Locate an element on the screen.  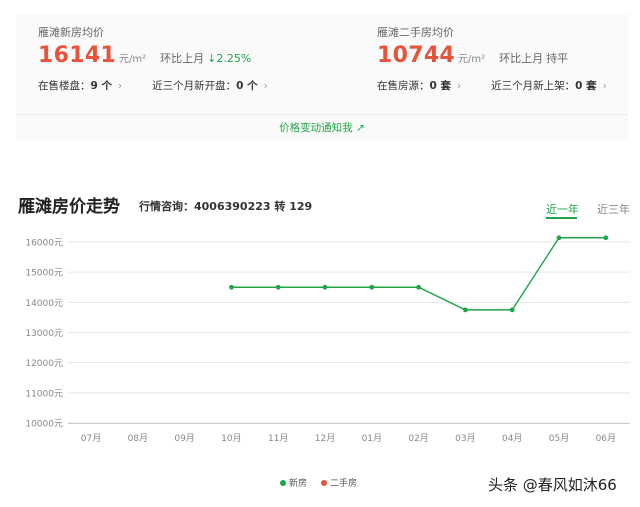
y-tick-label: 13000元 is located at coordinates (44, 334).